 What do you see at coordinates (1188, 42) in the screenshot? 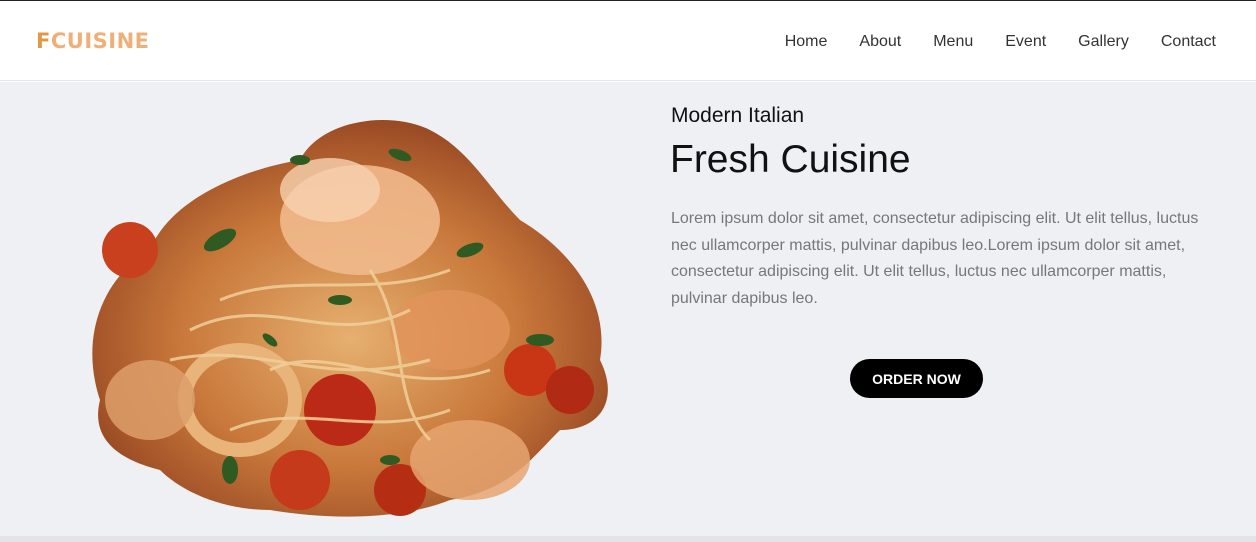
I see `nav-contact: Contact` at bounding box center [1188, 42].